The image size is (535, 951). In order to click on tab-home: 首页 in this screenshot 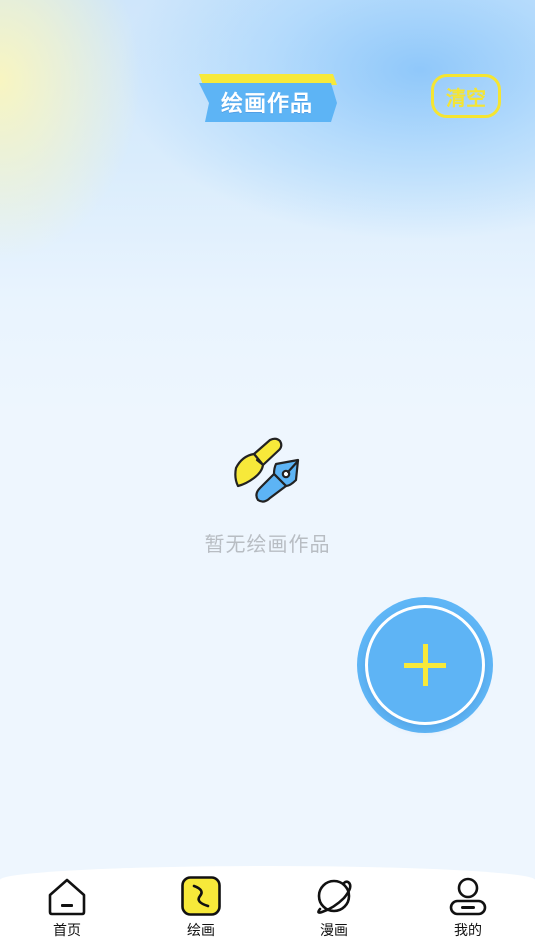, I will do `click(67, 909)`.